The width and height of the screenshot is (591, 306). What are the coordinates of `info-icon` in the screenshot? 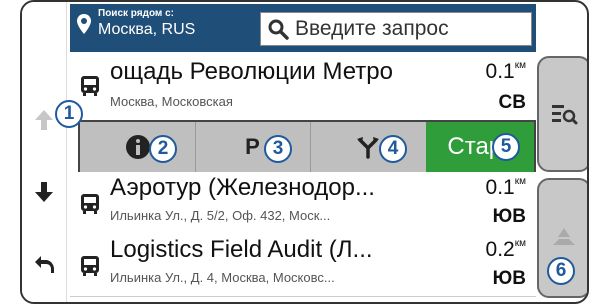 It's located at (137, 147).